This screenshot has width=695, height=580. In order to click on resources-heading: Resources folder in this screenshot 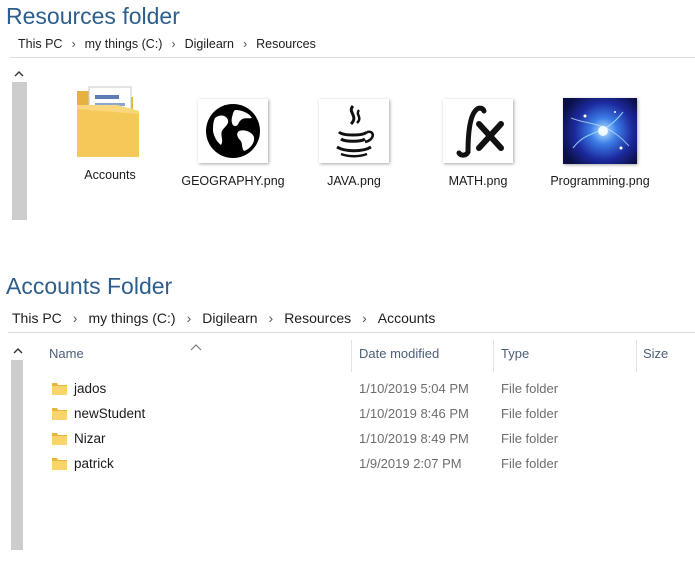, I will do `click(93, 16)`.